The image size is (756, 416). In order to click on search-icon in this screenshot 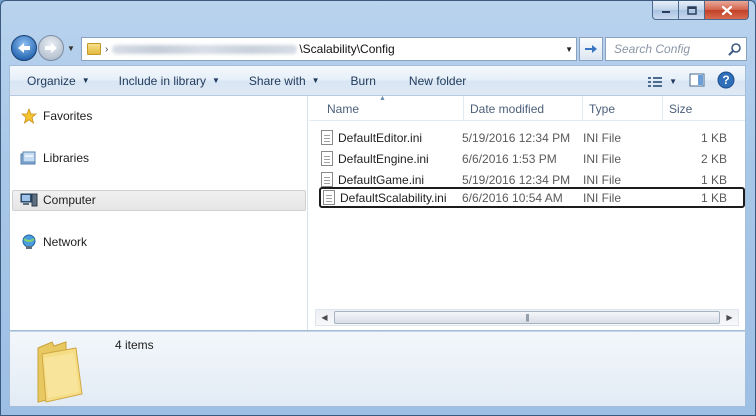, I will do `click(735, 49)`.